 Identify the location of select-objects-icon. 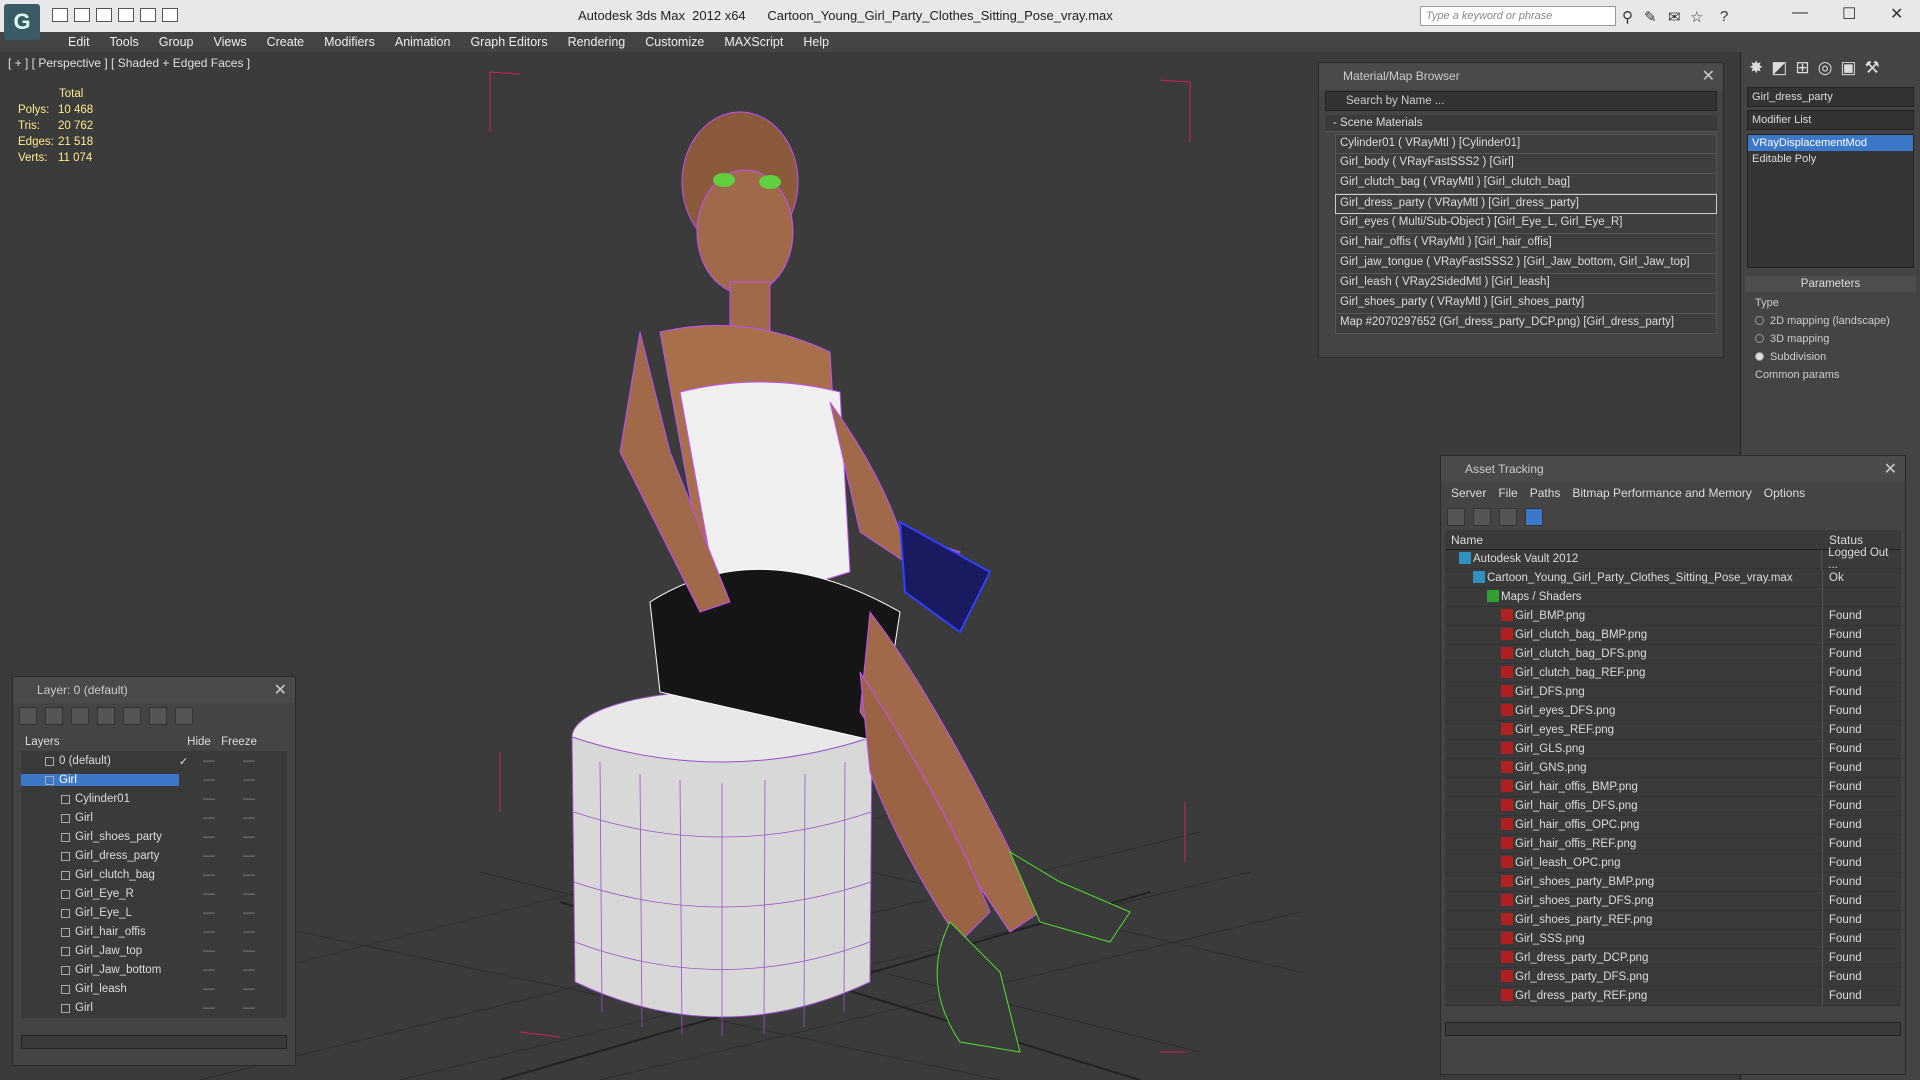
(106, 716).